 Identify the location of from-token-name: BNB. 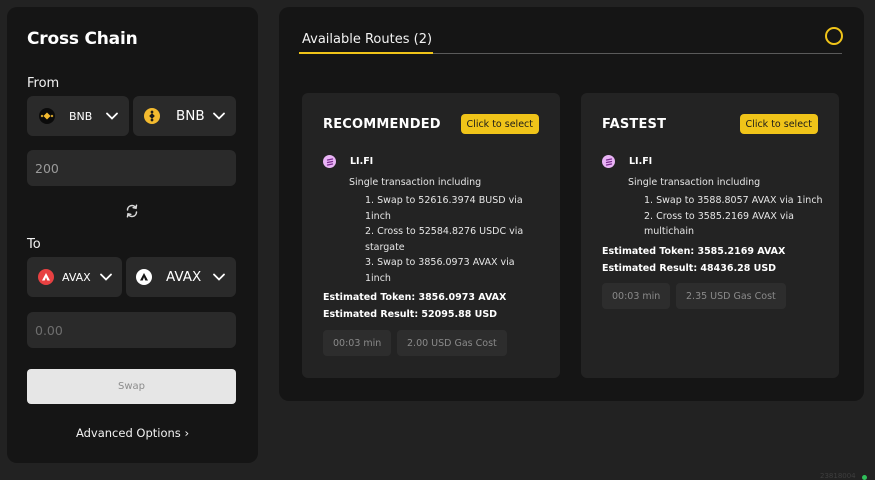
(190, 116).